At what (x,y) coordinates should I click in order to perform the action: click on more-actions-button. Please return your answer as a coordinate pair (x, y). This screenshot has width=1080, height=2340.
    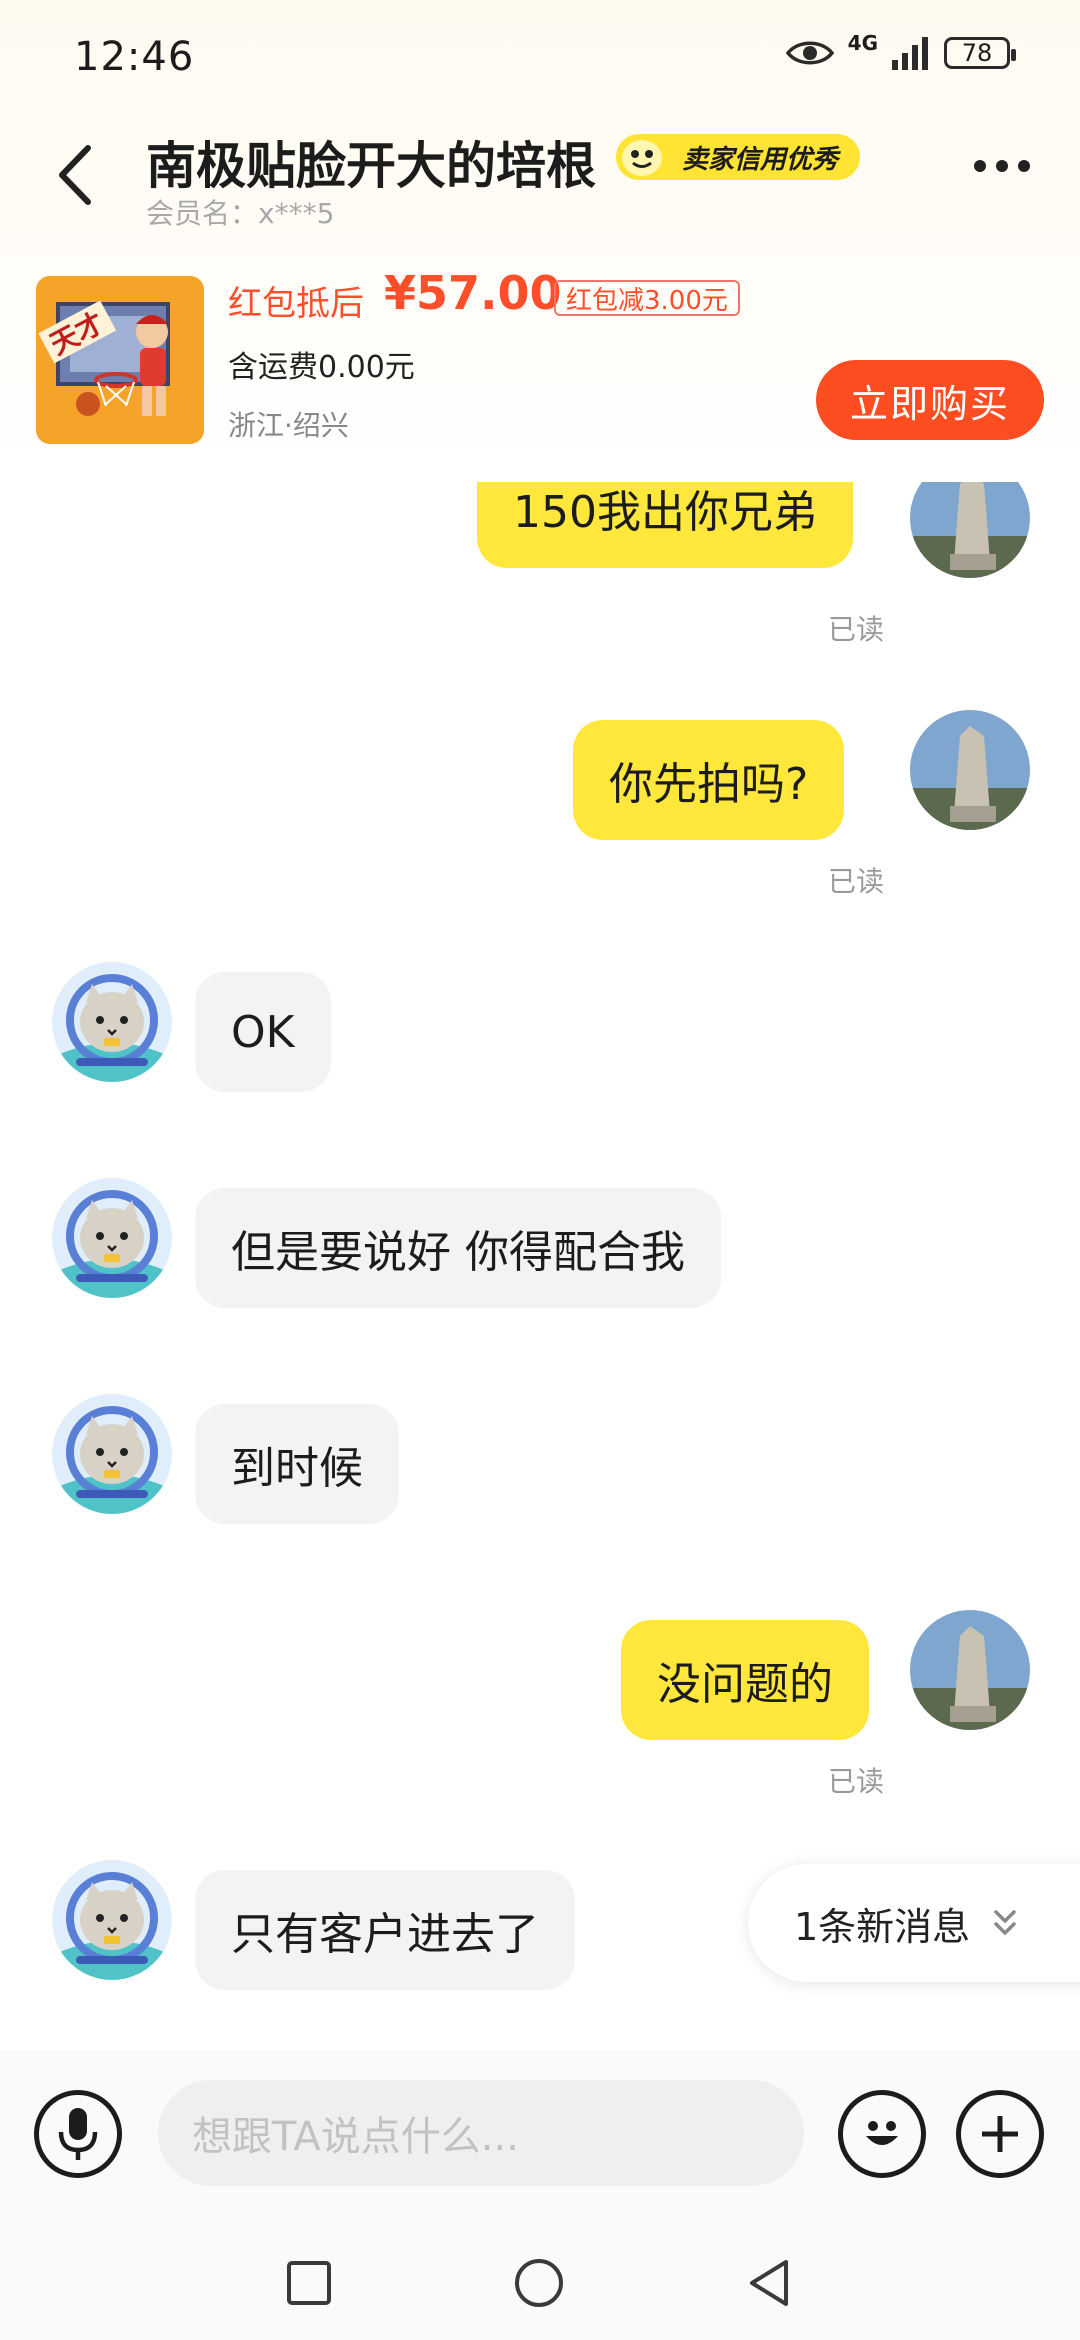
    Looking at the image, I should click on (1000, 2134).